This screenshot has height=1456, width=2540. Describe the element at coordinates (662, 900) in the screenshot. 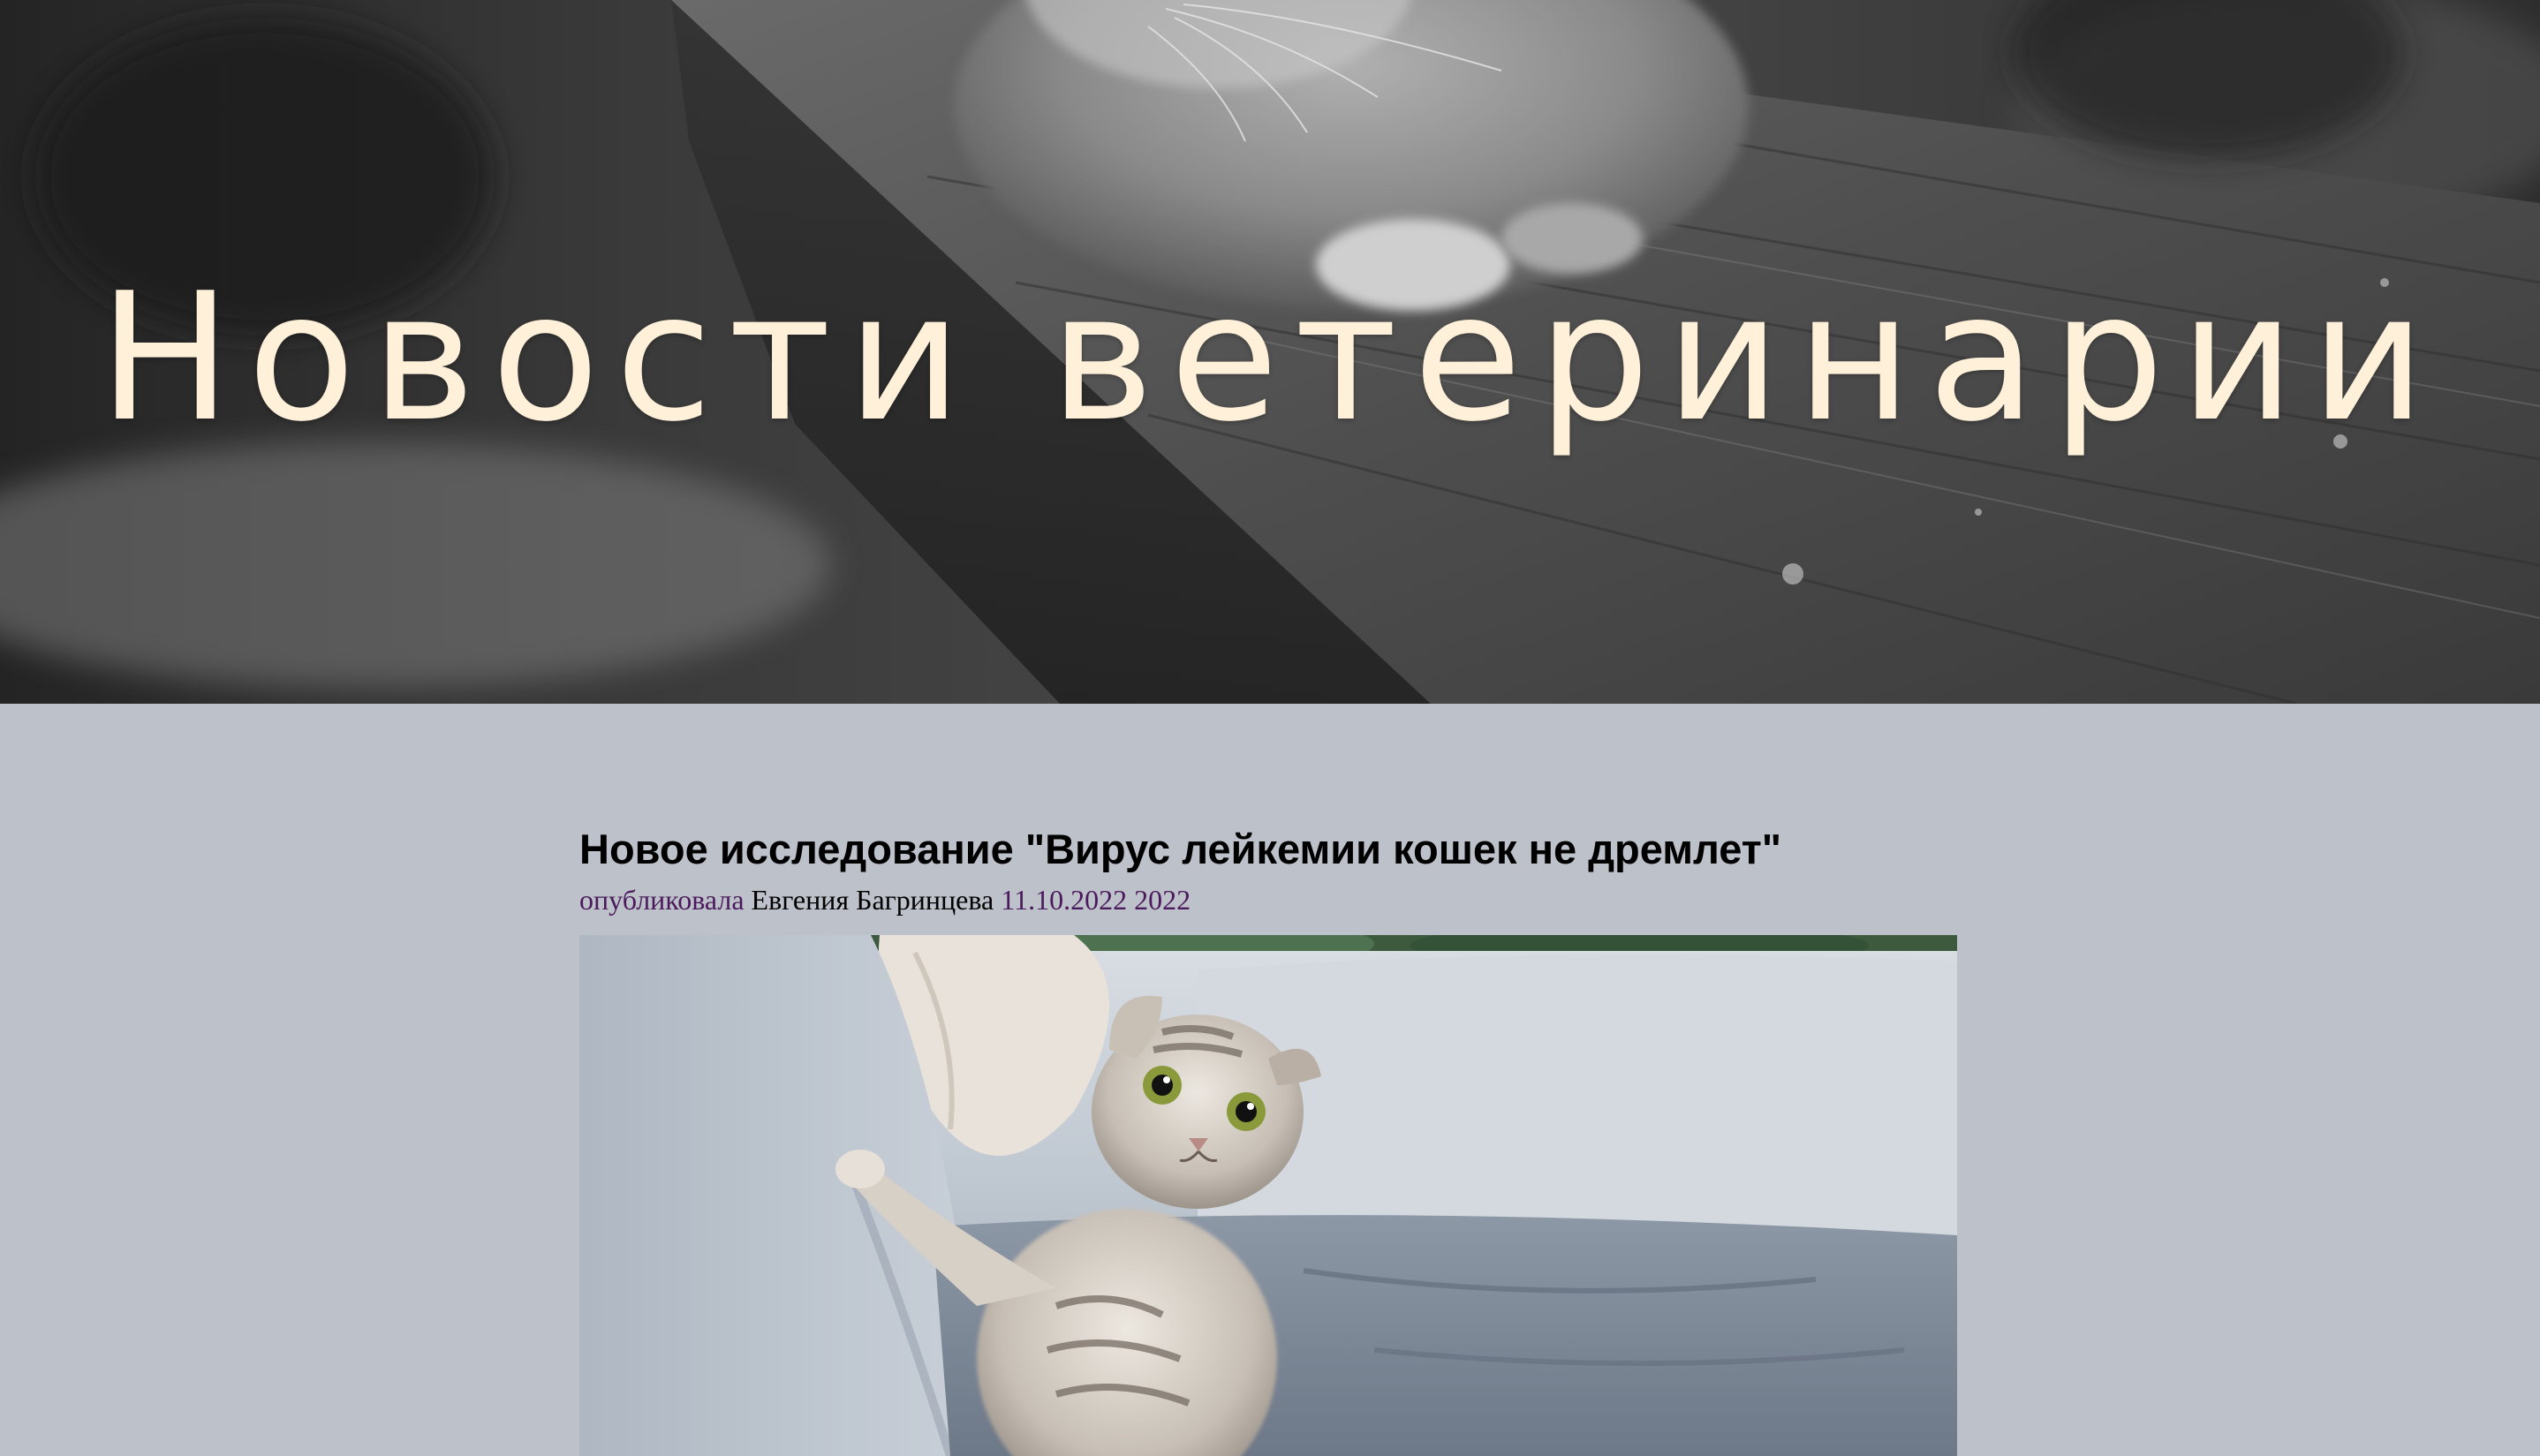

I see `published-label: опубликовала` at that location.